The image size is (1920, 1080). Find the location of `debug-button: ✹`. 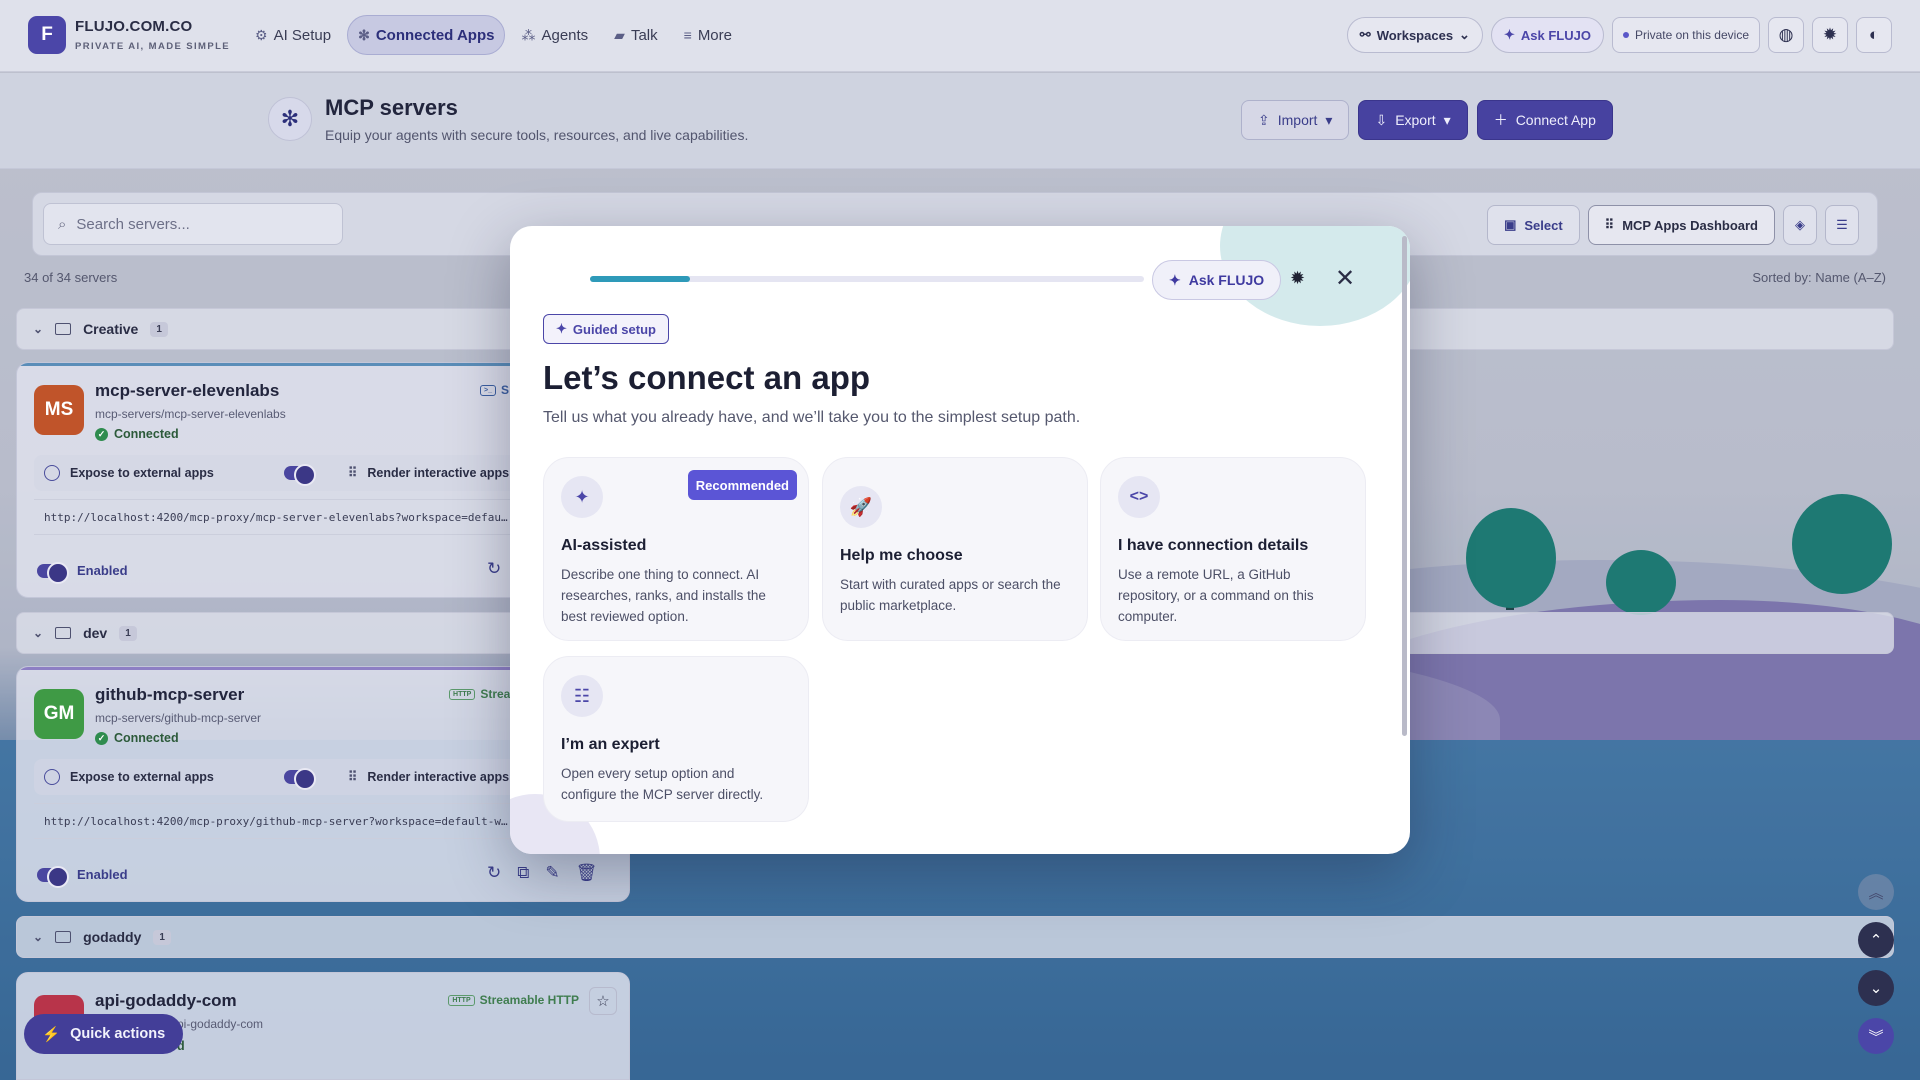

debug-button: ✹ is located at coordinates (1830, 35).